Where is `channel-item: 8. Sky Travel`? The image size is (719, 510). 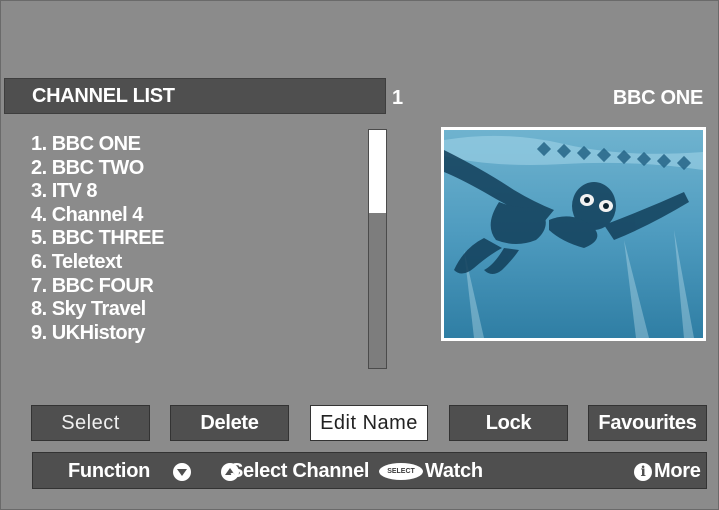
channel-item: 8. Sky Travel is located at coordinates (97, 310).